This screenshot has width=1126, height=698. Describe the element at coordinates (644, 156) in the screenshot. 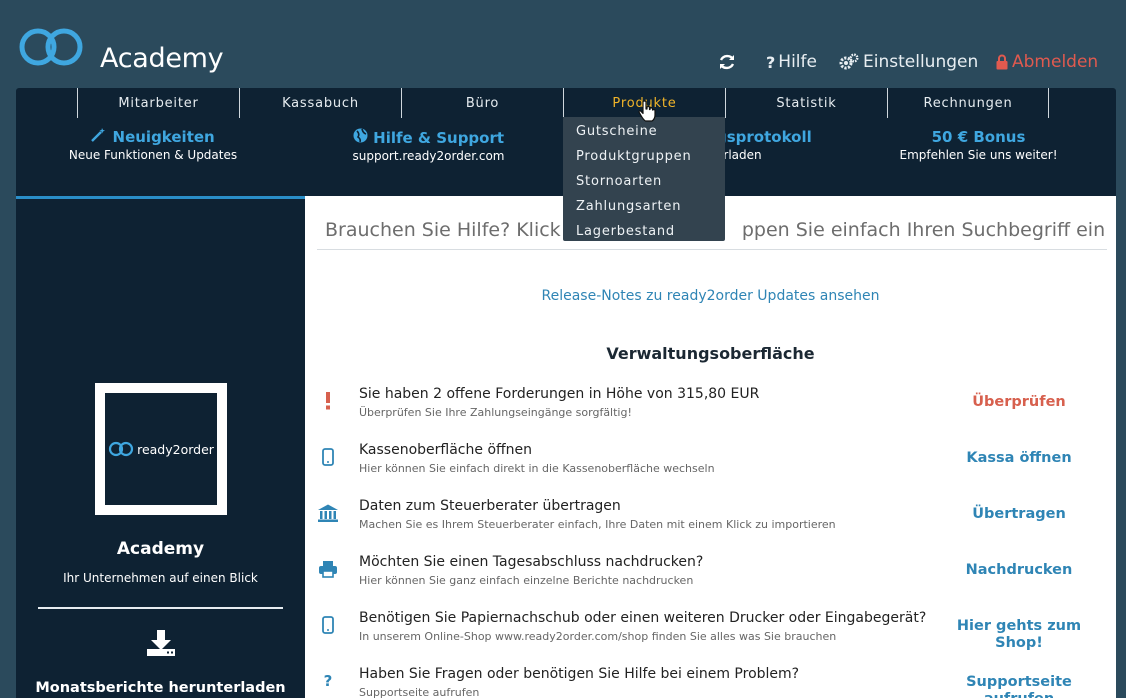

I see `dropdown-item-produktgruppen: Produktgruppen` at that location.